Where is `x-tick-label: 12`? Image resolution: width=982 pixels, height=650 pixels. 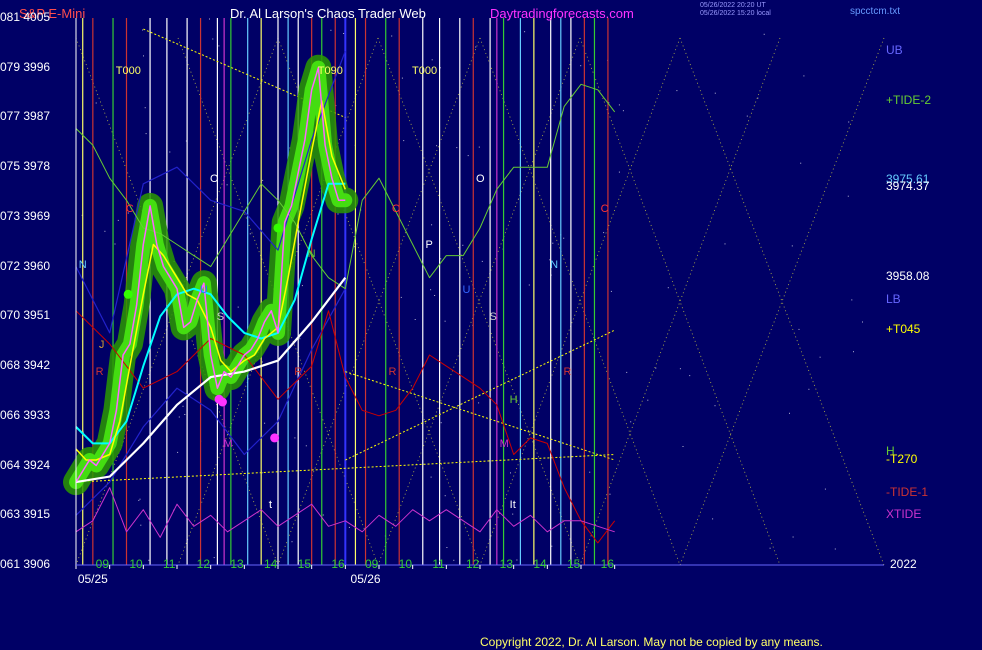
x-tick-label: 12 is located at coordinates (473, 564).